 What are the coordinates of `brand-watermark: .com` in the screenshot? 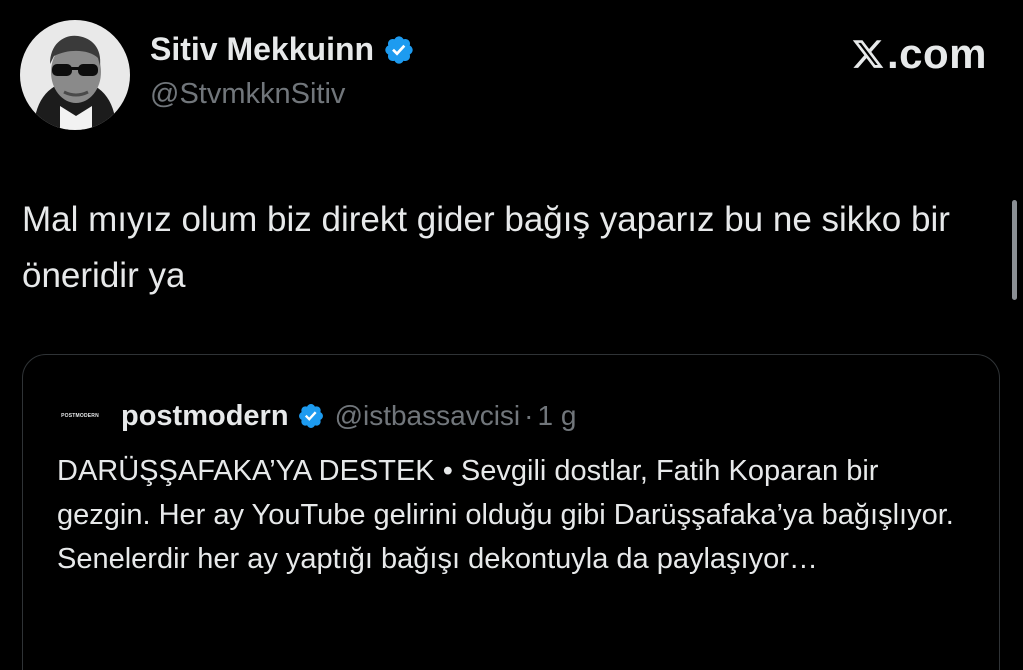 It's located at (919, 54).